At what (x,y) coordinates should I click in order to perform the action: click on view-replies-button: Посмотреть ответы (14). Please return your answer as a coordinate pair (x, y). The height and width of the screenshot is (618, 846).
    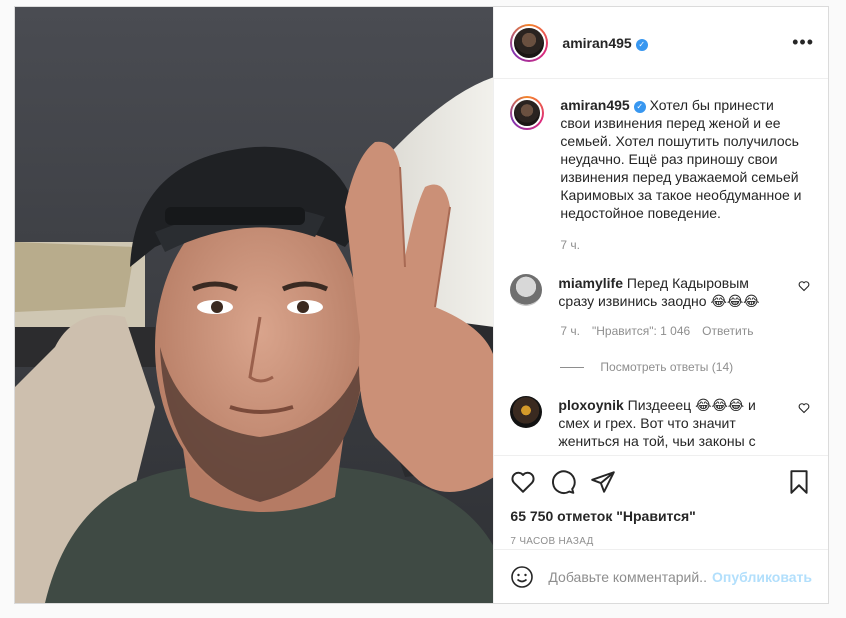
    Looking at the image, I should click on (686, 367).